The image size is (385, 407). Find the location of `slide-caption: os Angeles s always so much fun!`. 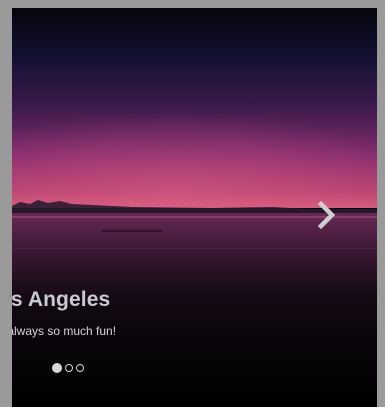

slide-caption: os Angeles s always so much fun! is located at coordinates (185, 313).